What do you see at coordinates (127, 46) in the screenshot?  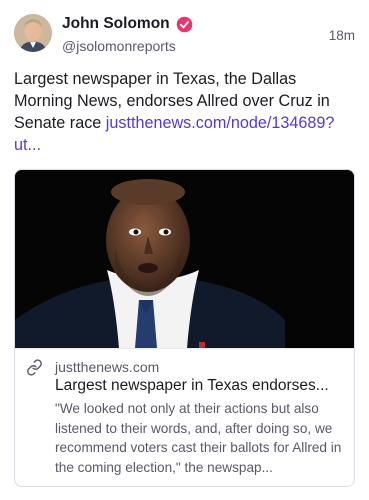 I see `author-handle: @jsolomonreports` at bounding box center [127, 46].